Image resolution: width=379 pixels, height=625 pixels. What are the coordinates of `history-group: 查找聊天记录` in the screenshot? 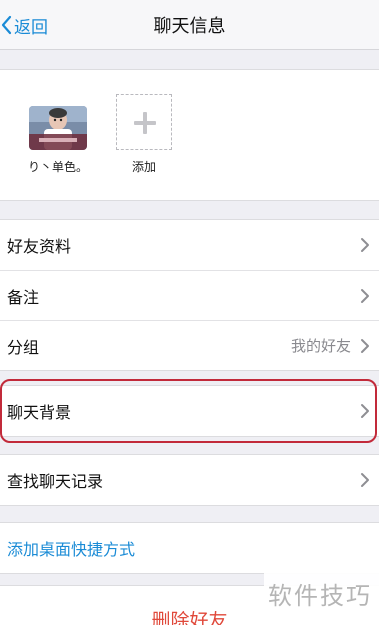 It's located at (189, 480).